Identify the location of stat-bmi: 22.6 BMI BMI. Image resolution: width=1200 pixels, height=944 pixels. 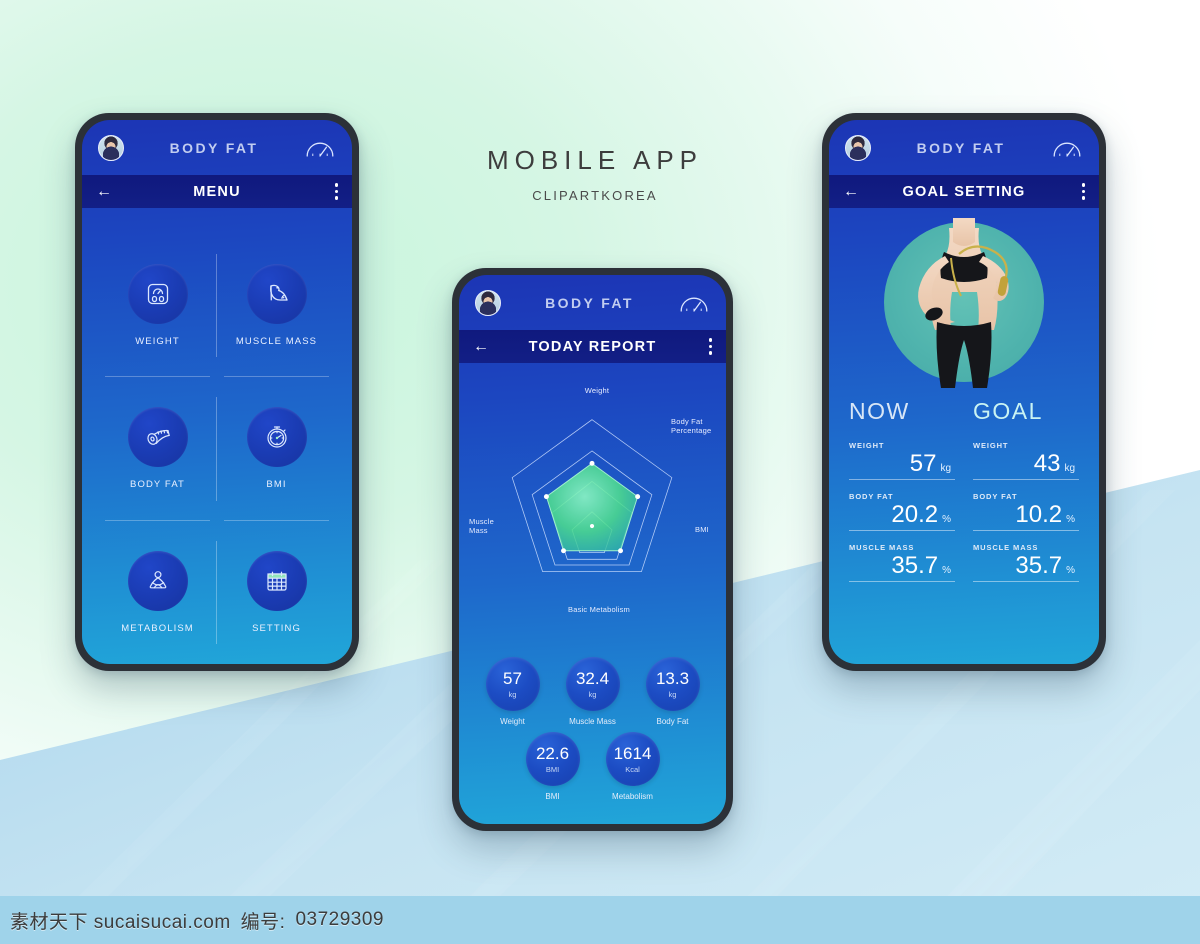
(553, 766).